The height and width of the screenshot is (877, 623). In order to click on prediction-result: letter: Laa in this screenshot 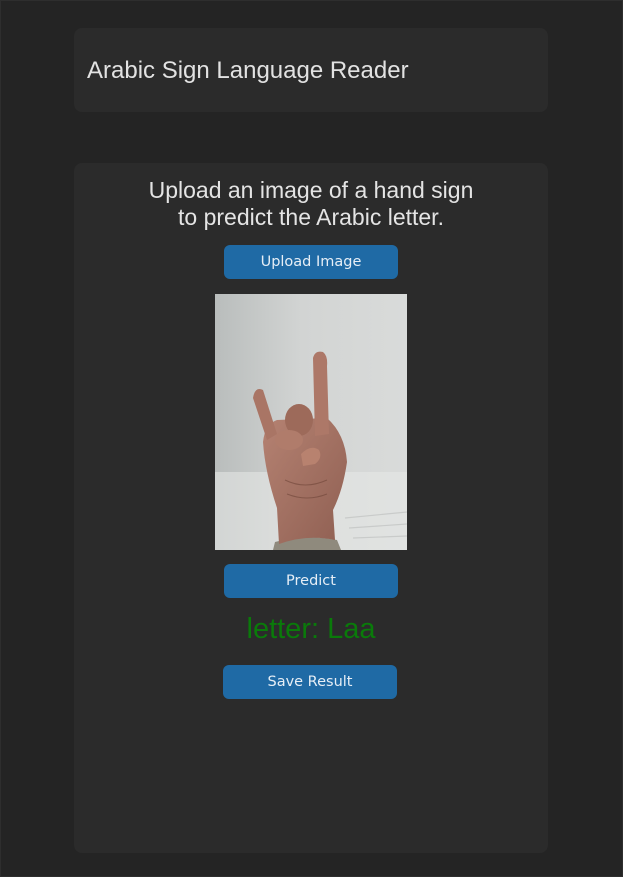, I will do `click(311, 629)`.